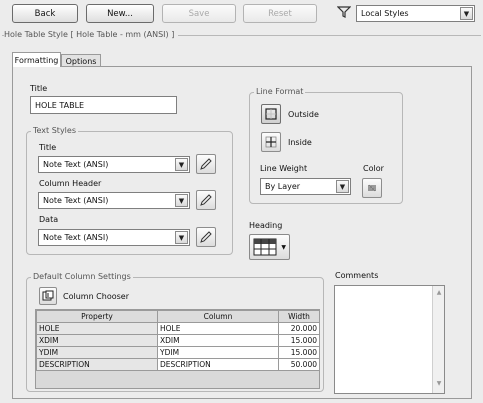 The image size is (483, 403). I want to click on row-property: XDIM, so click(97, 340).